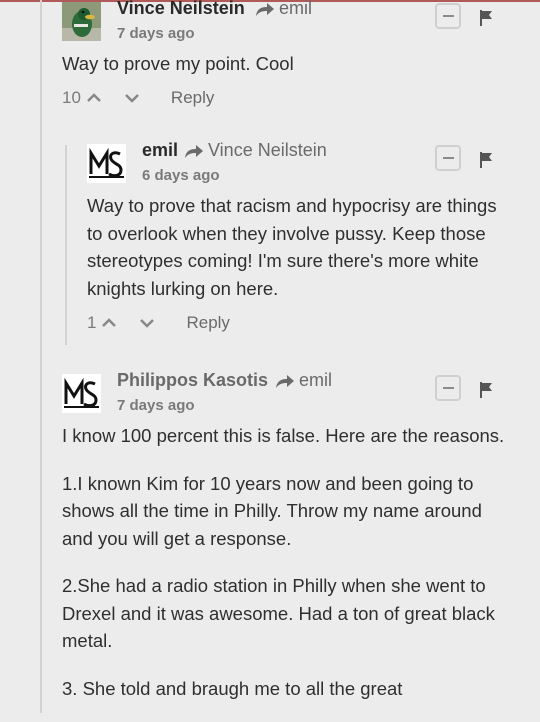 The height and width of the screenshot is (722, 540). Describe the element at coordinates (66, 245) in the screenshot. I see `thread-line-inner` at that location.